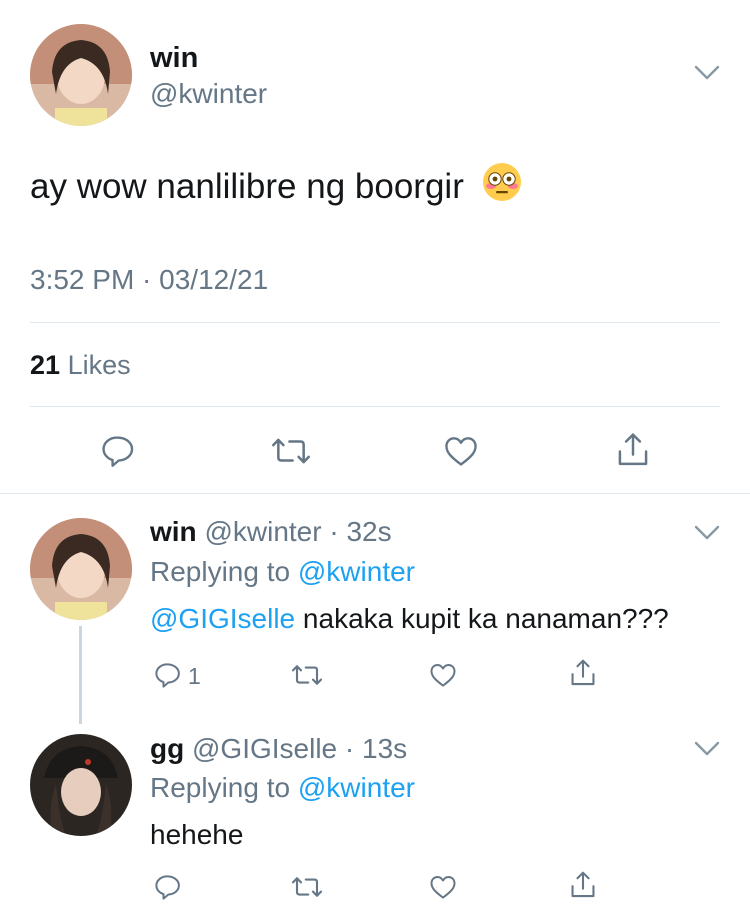 The height and width of the screenshot is (923, 750). Describe the element at coordinates (482, 618) in the screenshot. I see `reply-body: nakaka kupit ka nanaman???` at that location.